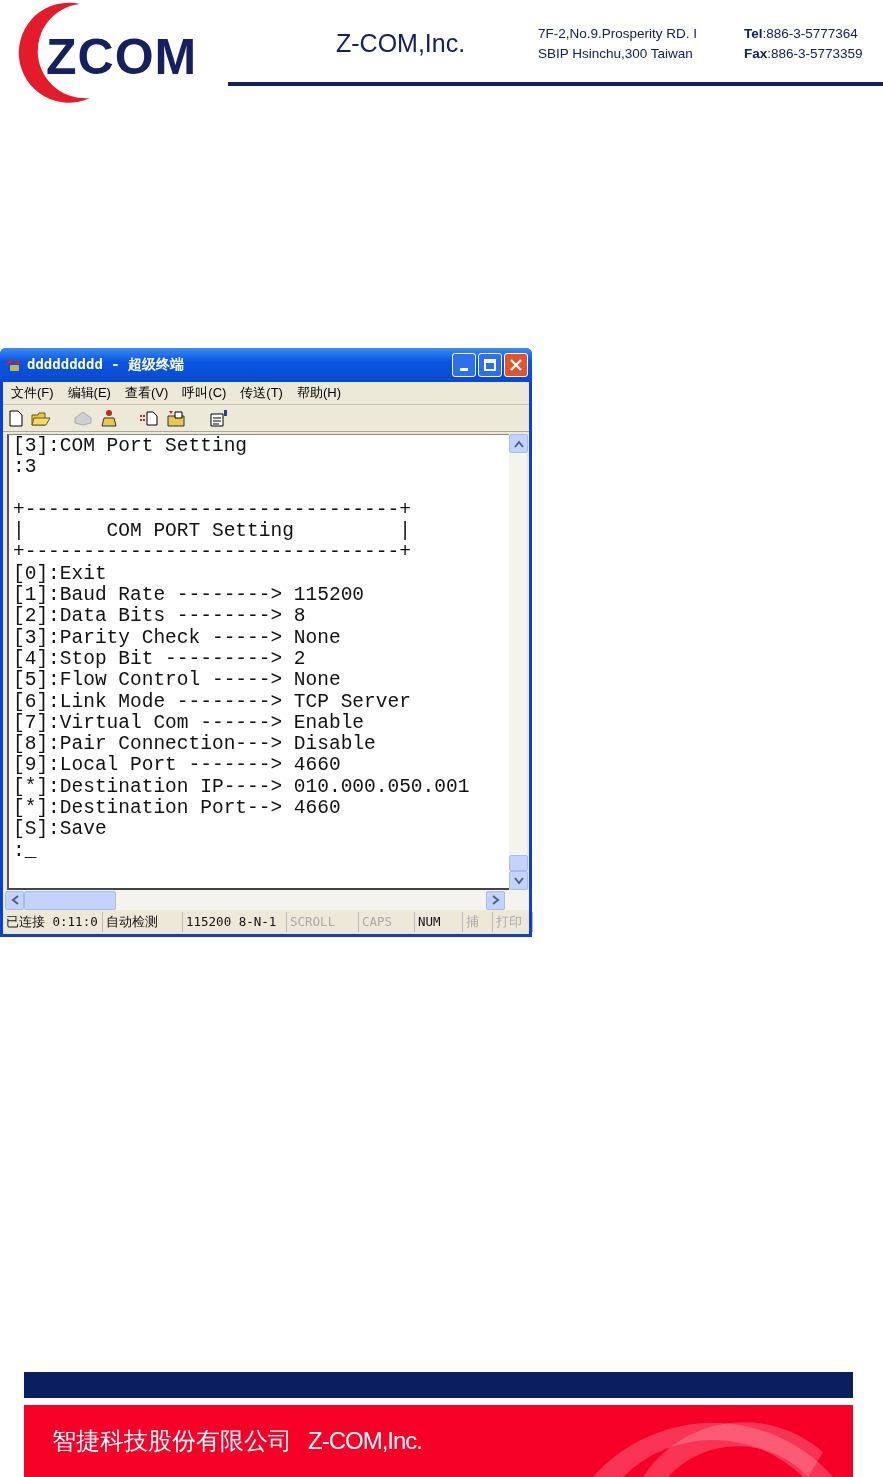 The height and width of the screenshot is (1477, 883). What do you see at coordinates (803, 53) in the screenshot?
I see `contact-line: Fax:886-3-5773359` at bounding box center [803, 53].